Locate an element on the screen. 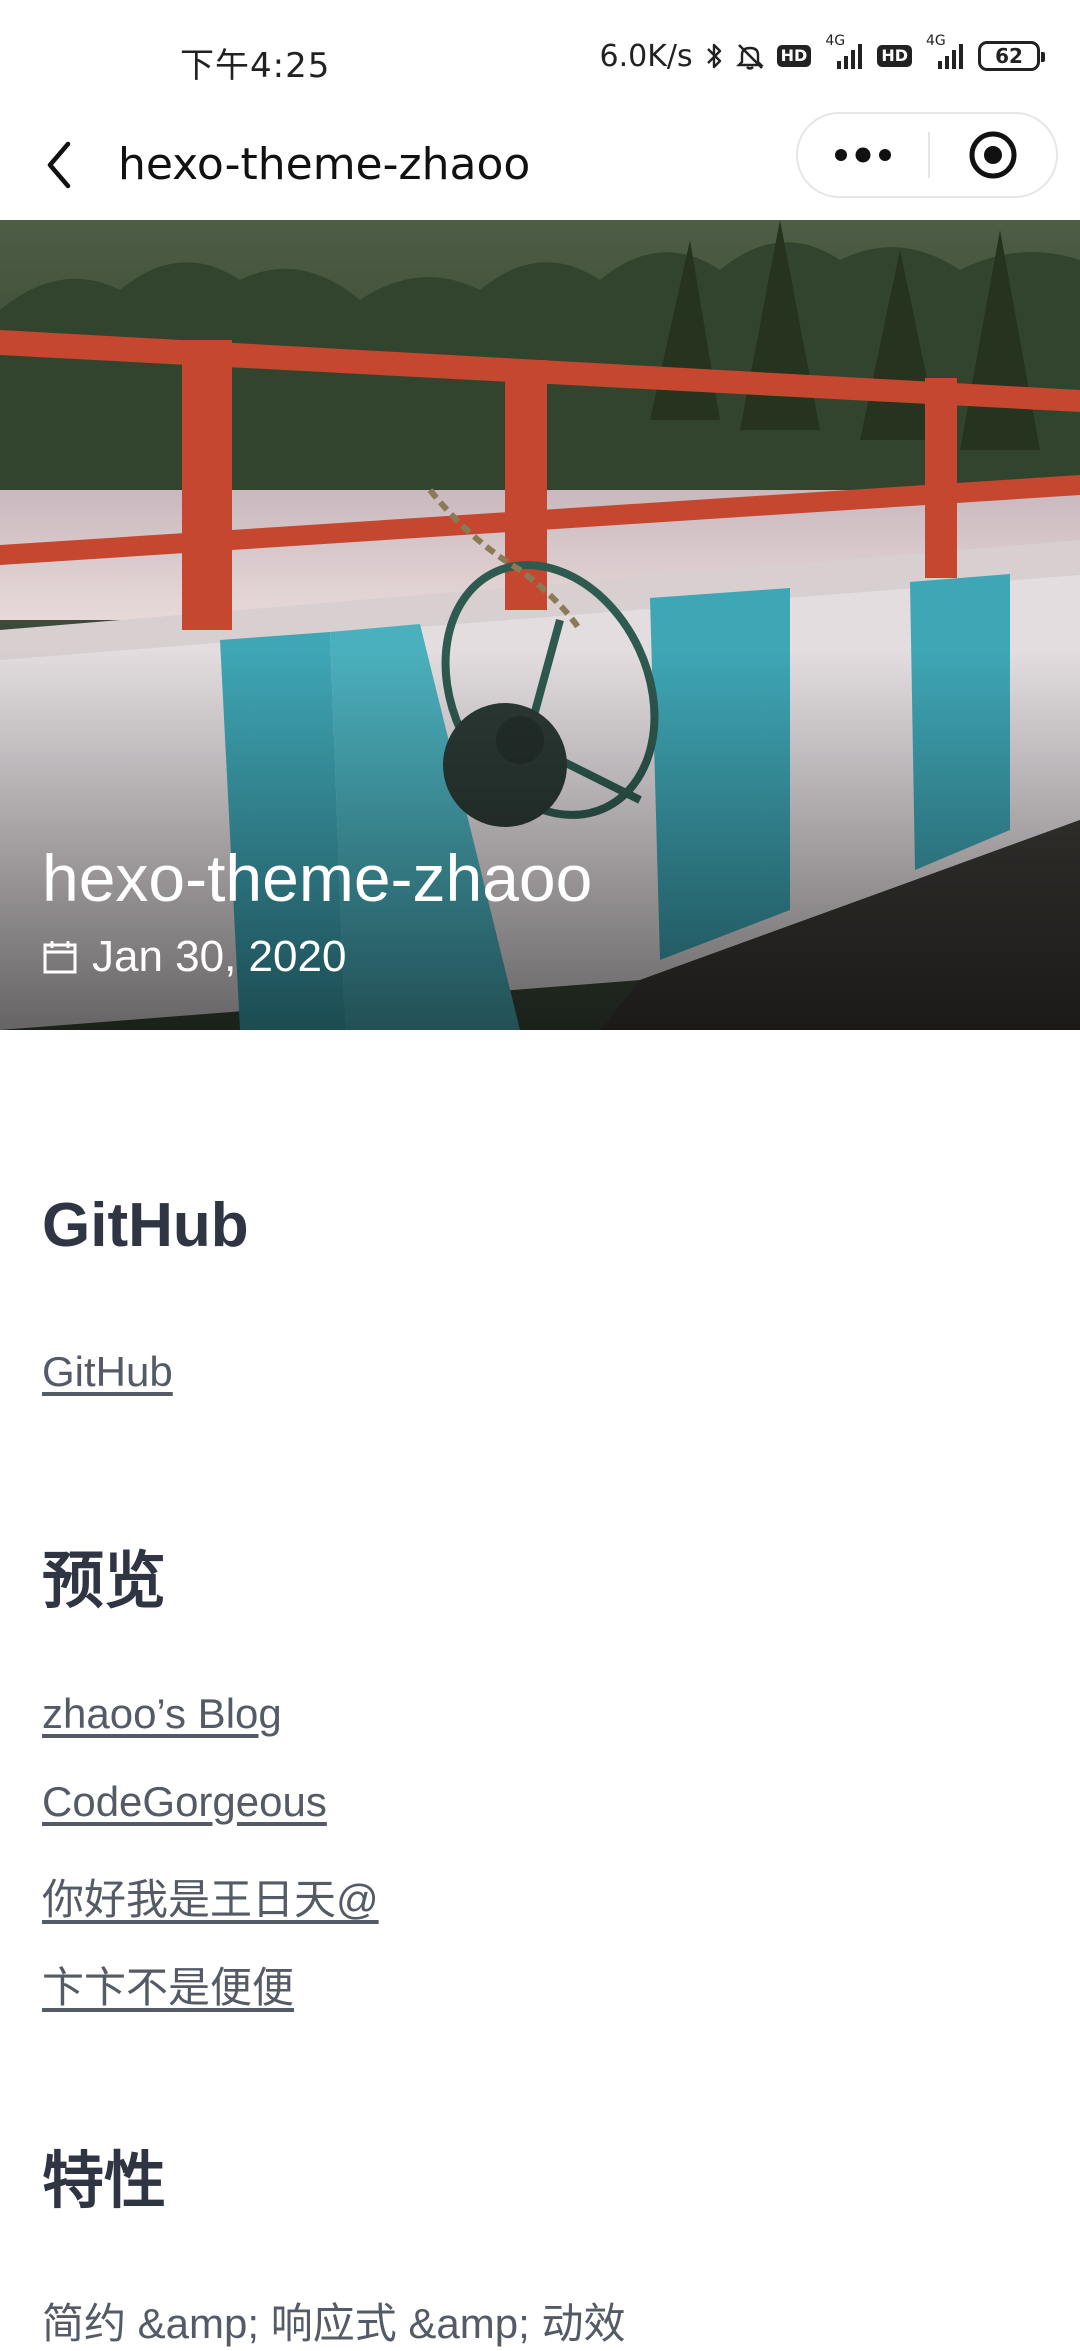  nav-bar: hexo-theme-zhaoo is located at coordinates (540, 165).